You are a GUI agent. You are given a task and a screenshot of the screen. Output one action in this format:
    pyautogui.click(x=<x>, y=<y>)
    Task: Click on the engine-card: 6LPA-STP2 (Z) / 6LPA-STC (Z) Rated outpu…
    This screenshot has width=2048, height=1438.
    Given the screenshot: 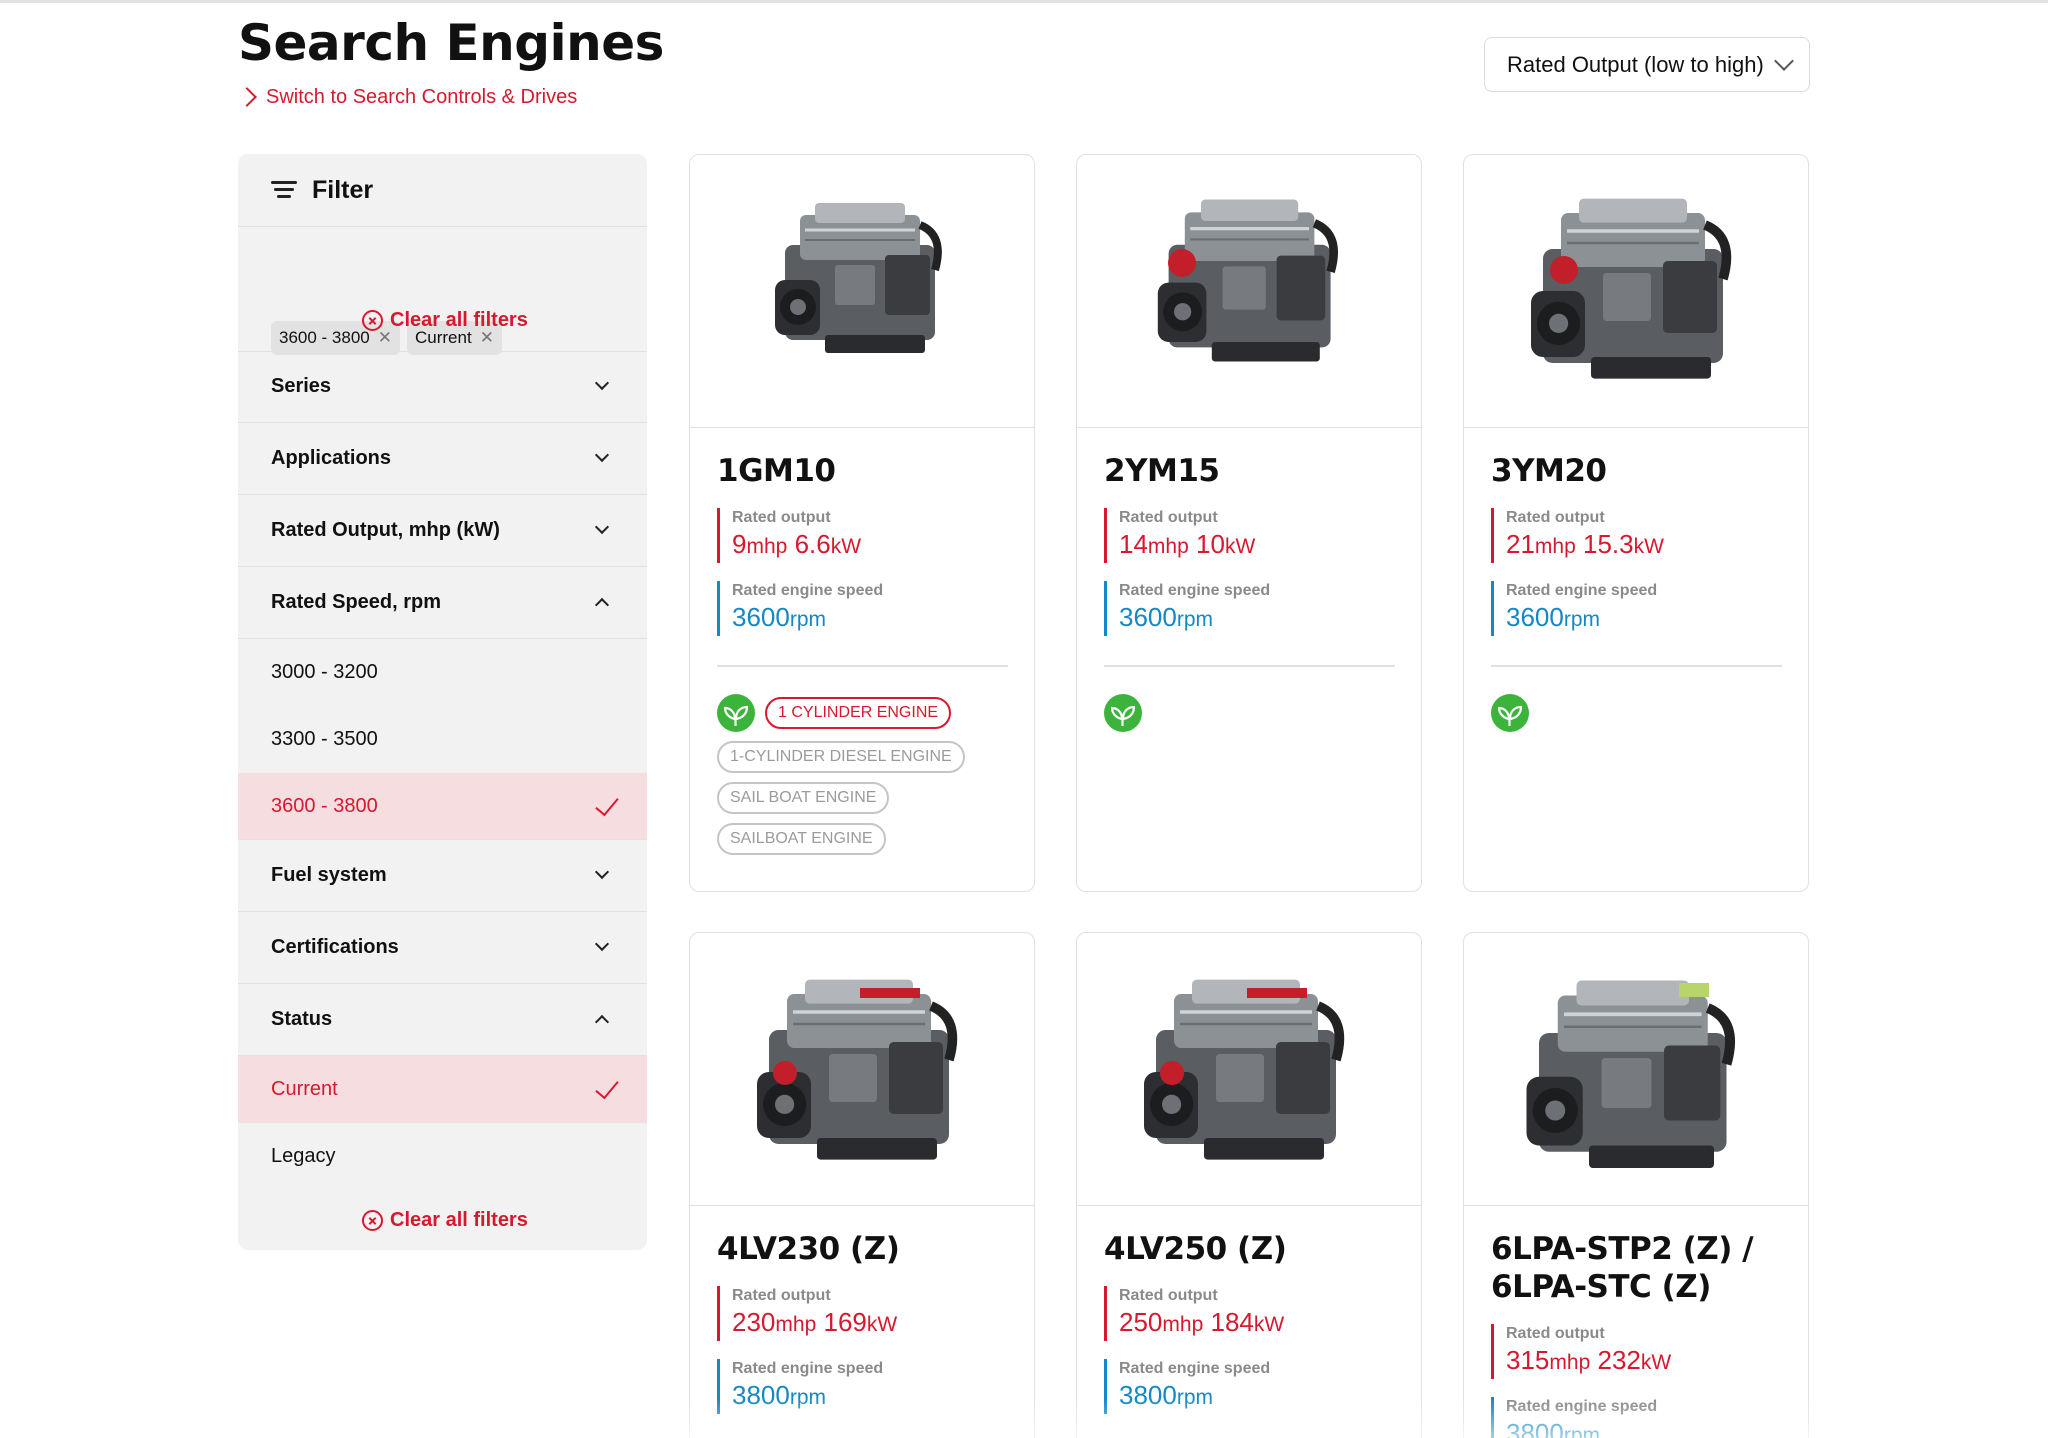 What is the action you would take?
    pyautogui.click(x=1636, y=1185)
    